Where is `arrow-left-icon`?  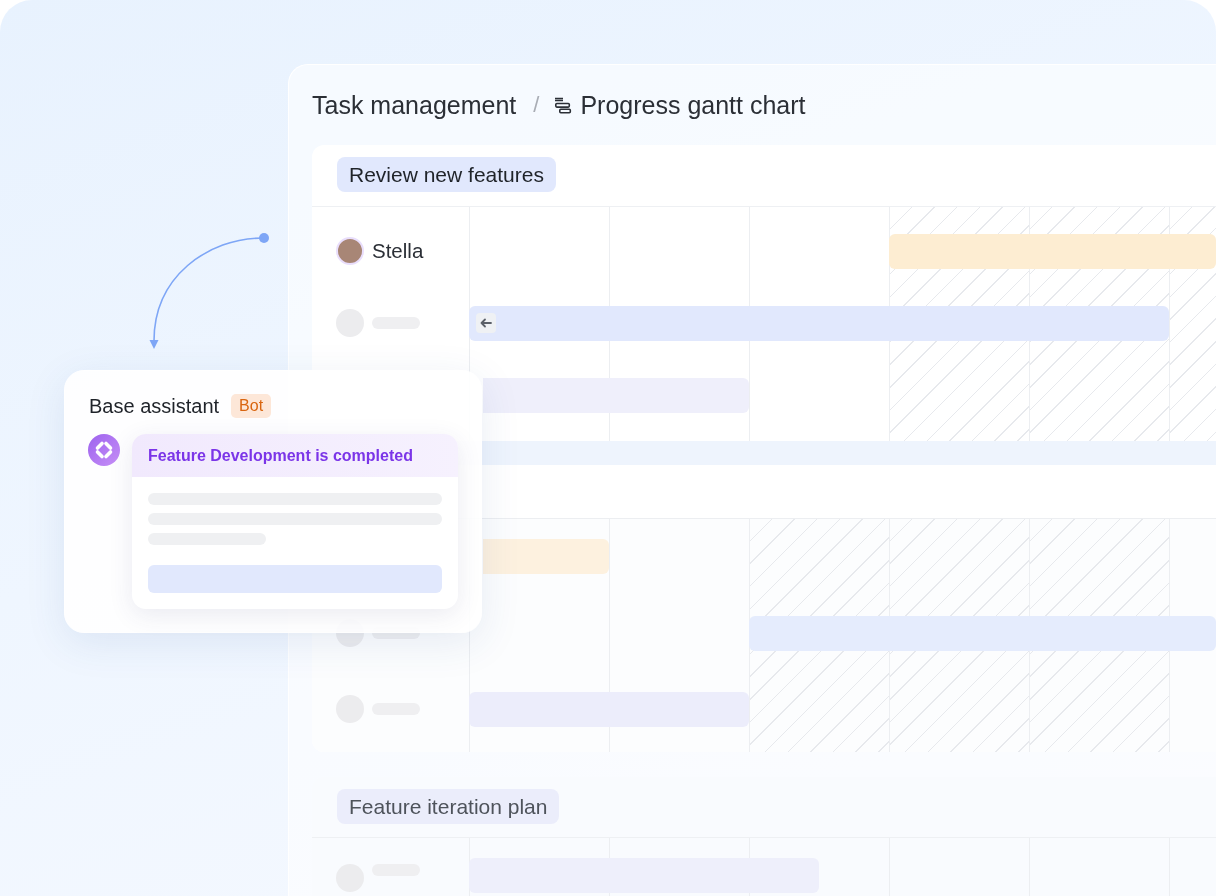 arrow-left-icon is located at coordinates (486, 323).